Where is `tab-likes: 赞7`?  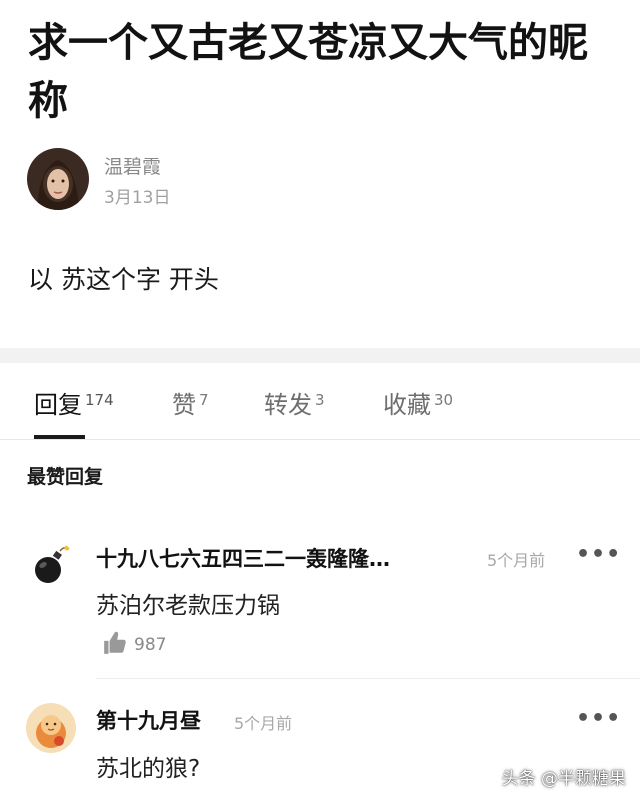 tab-likes: 赞7 is located at coordinates (190, 402).